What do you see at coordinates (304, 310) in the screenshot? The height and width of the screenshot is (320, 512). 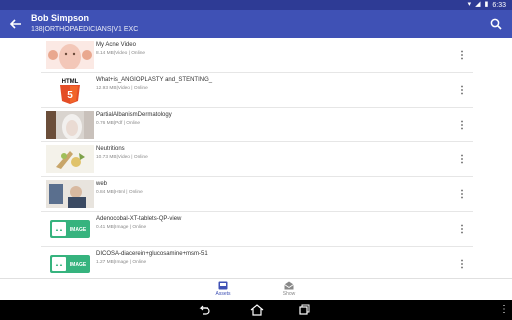 I see `recents-nav-icon` at bounding box center [304, 310].